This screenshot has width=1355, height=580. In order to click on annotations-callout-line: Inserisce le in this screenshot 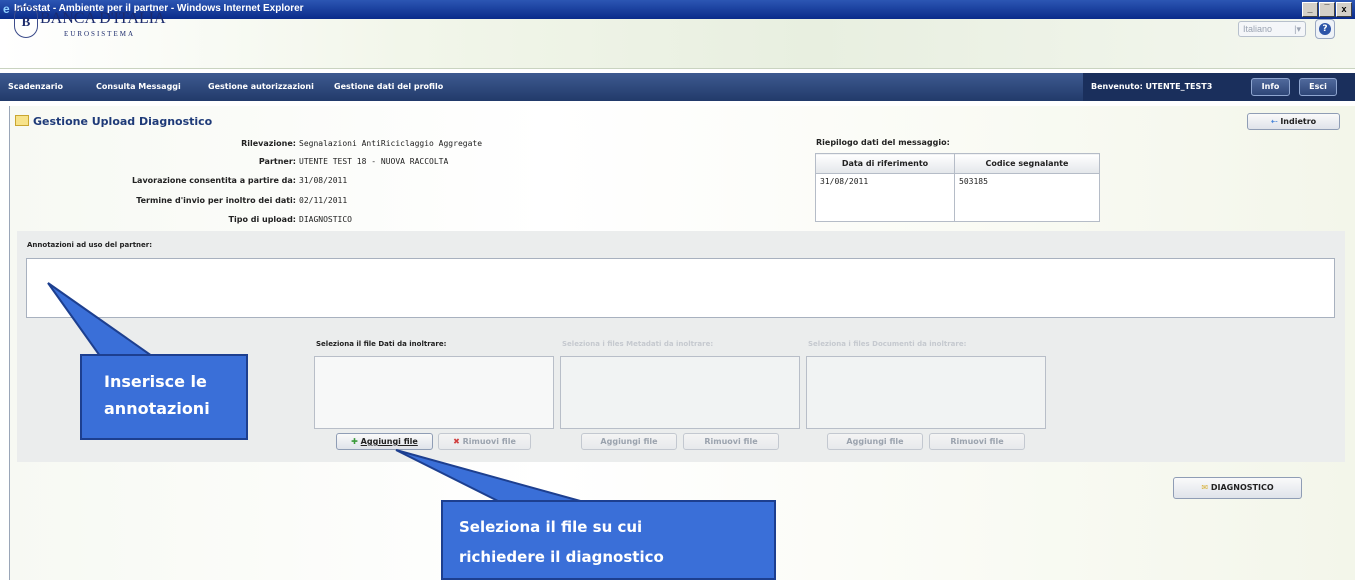, I will do `click(155, 381)`.